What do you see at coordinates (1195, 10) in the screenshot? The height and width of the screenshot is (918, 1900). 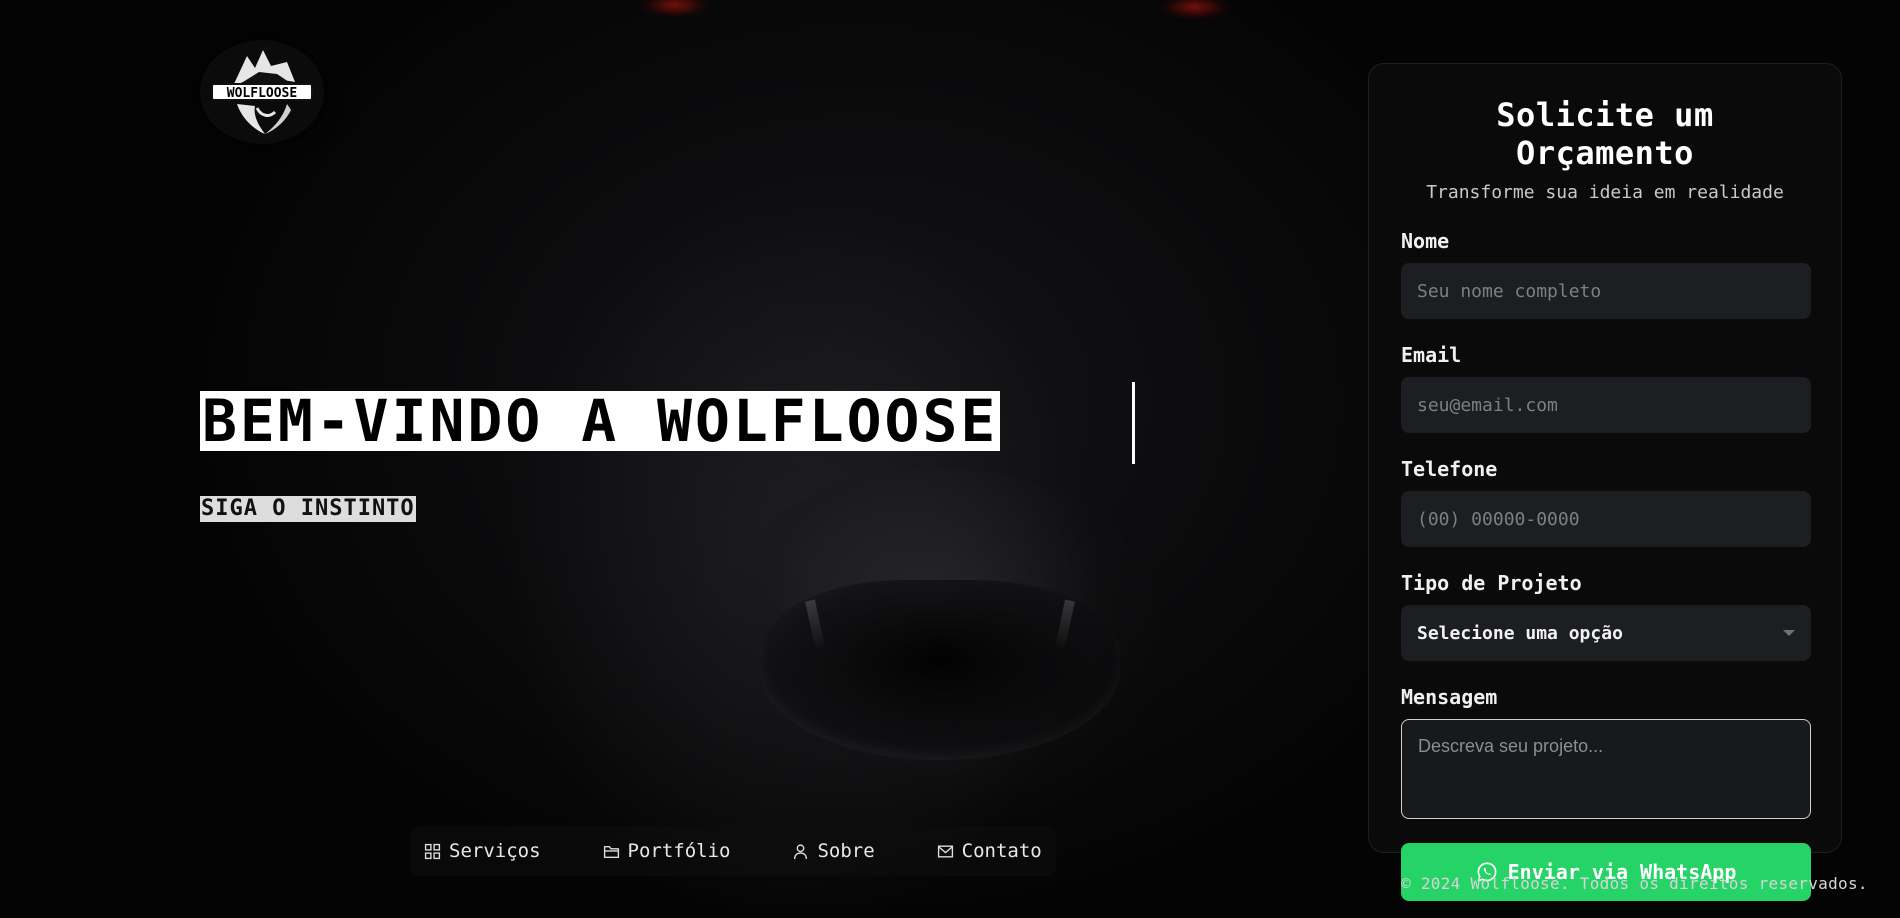 I see `wolf-eye-right` at bounding box center [1195, 10].